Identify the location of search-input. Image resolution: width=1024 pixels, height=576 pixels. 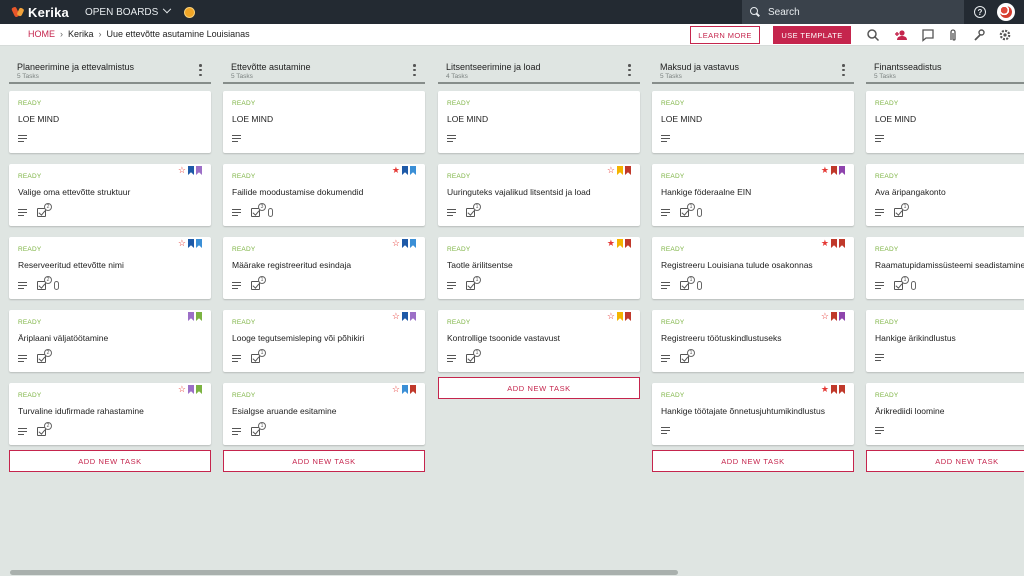
(858, 12).